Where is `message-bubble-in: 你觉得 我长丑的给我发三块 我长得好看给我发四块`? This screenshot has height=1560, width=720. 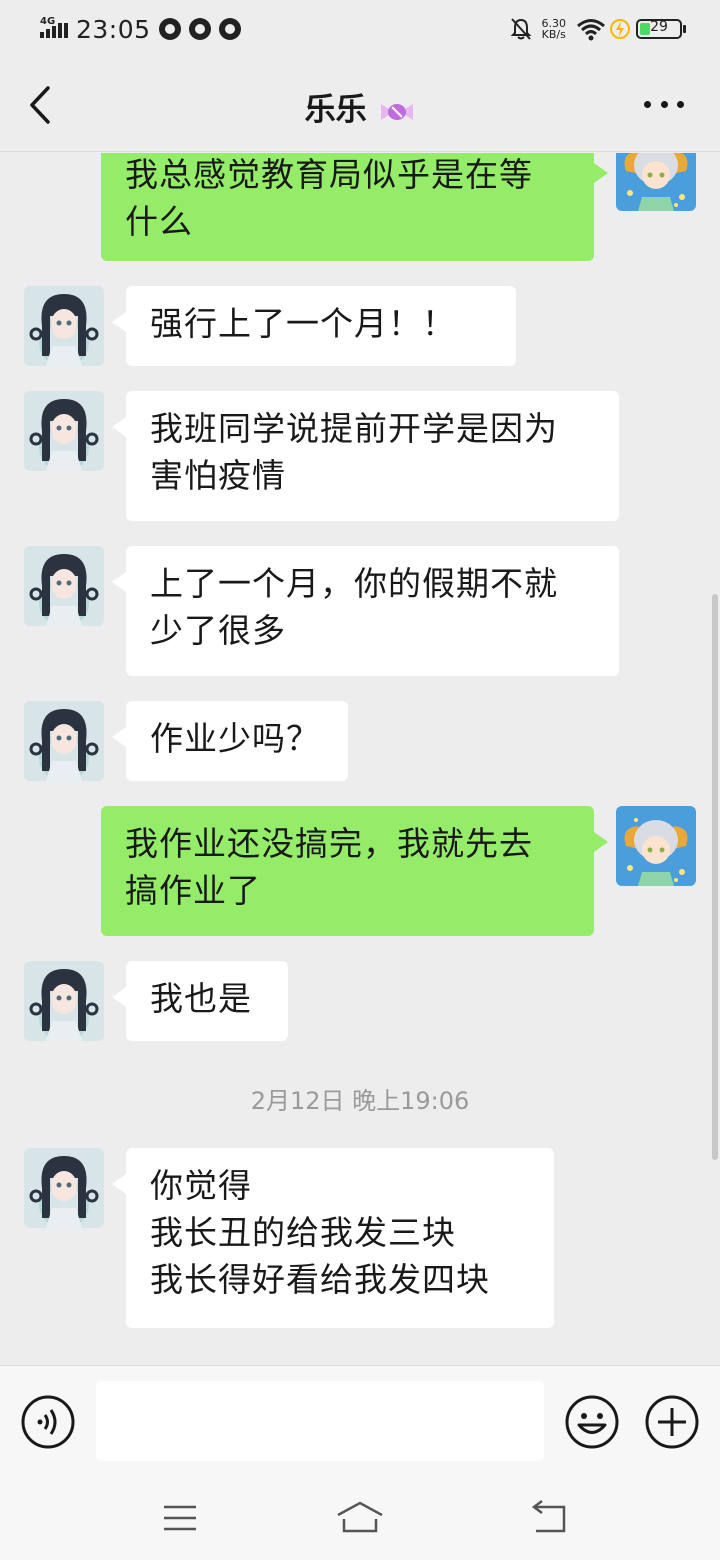
message-bubble-in: 你觉得 我长丑的给我发三块 我长得好看给我发四块 is located at coordinates (333, 1238).